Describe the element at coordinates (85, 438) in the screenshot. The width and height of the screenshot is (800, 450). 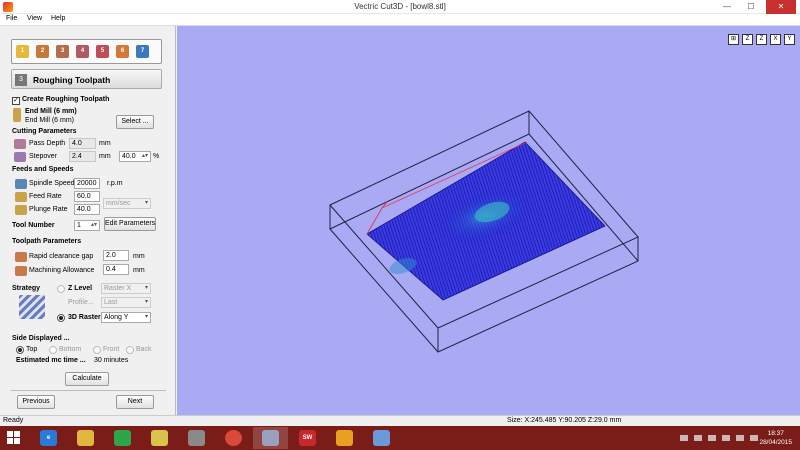
I see `file-explorer-icon` at that location.